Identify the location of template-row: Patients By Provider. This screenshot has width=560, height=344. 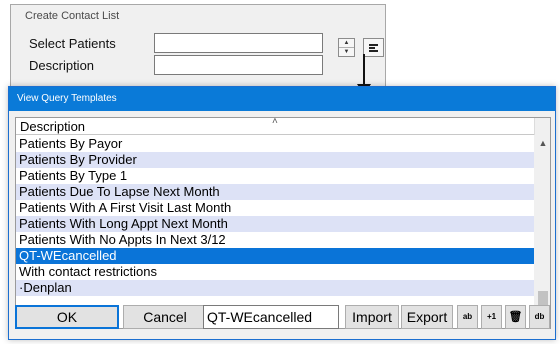
(275, 160).